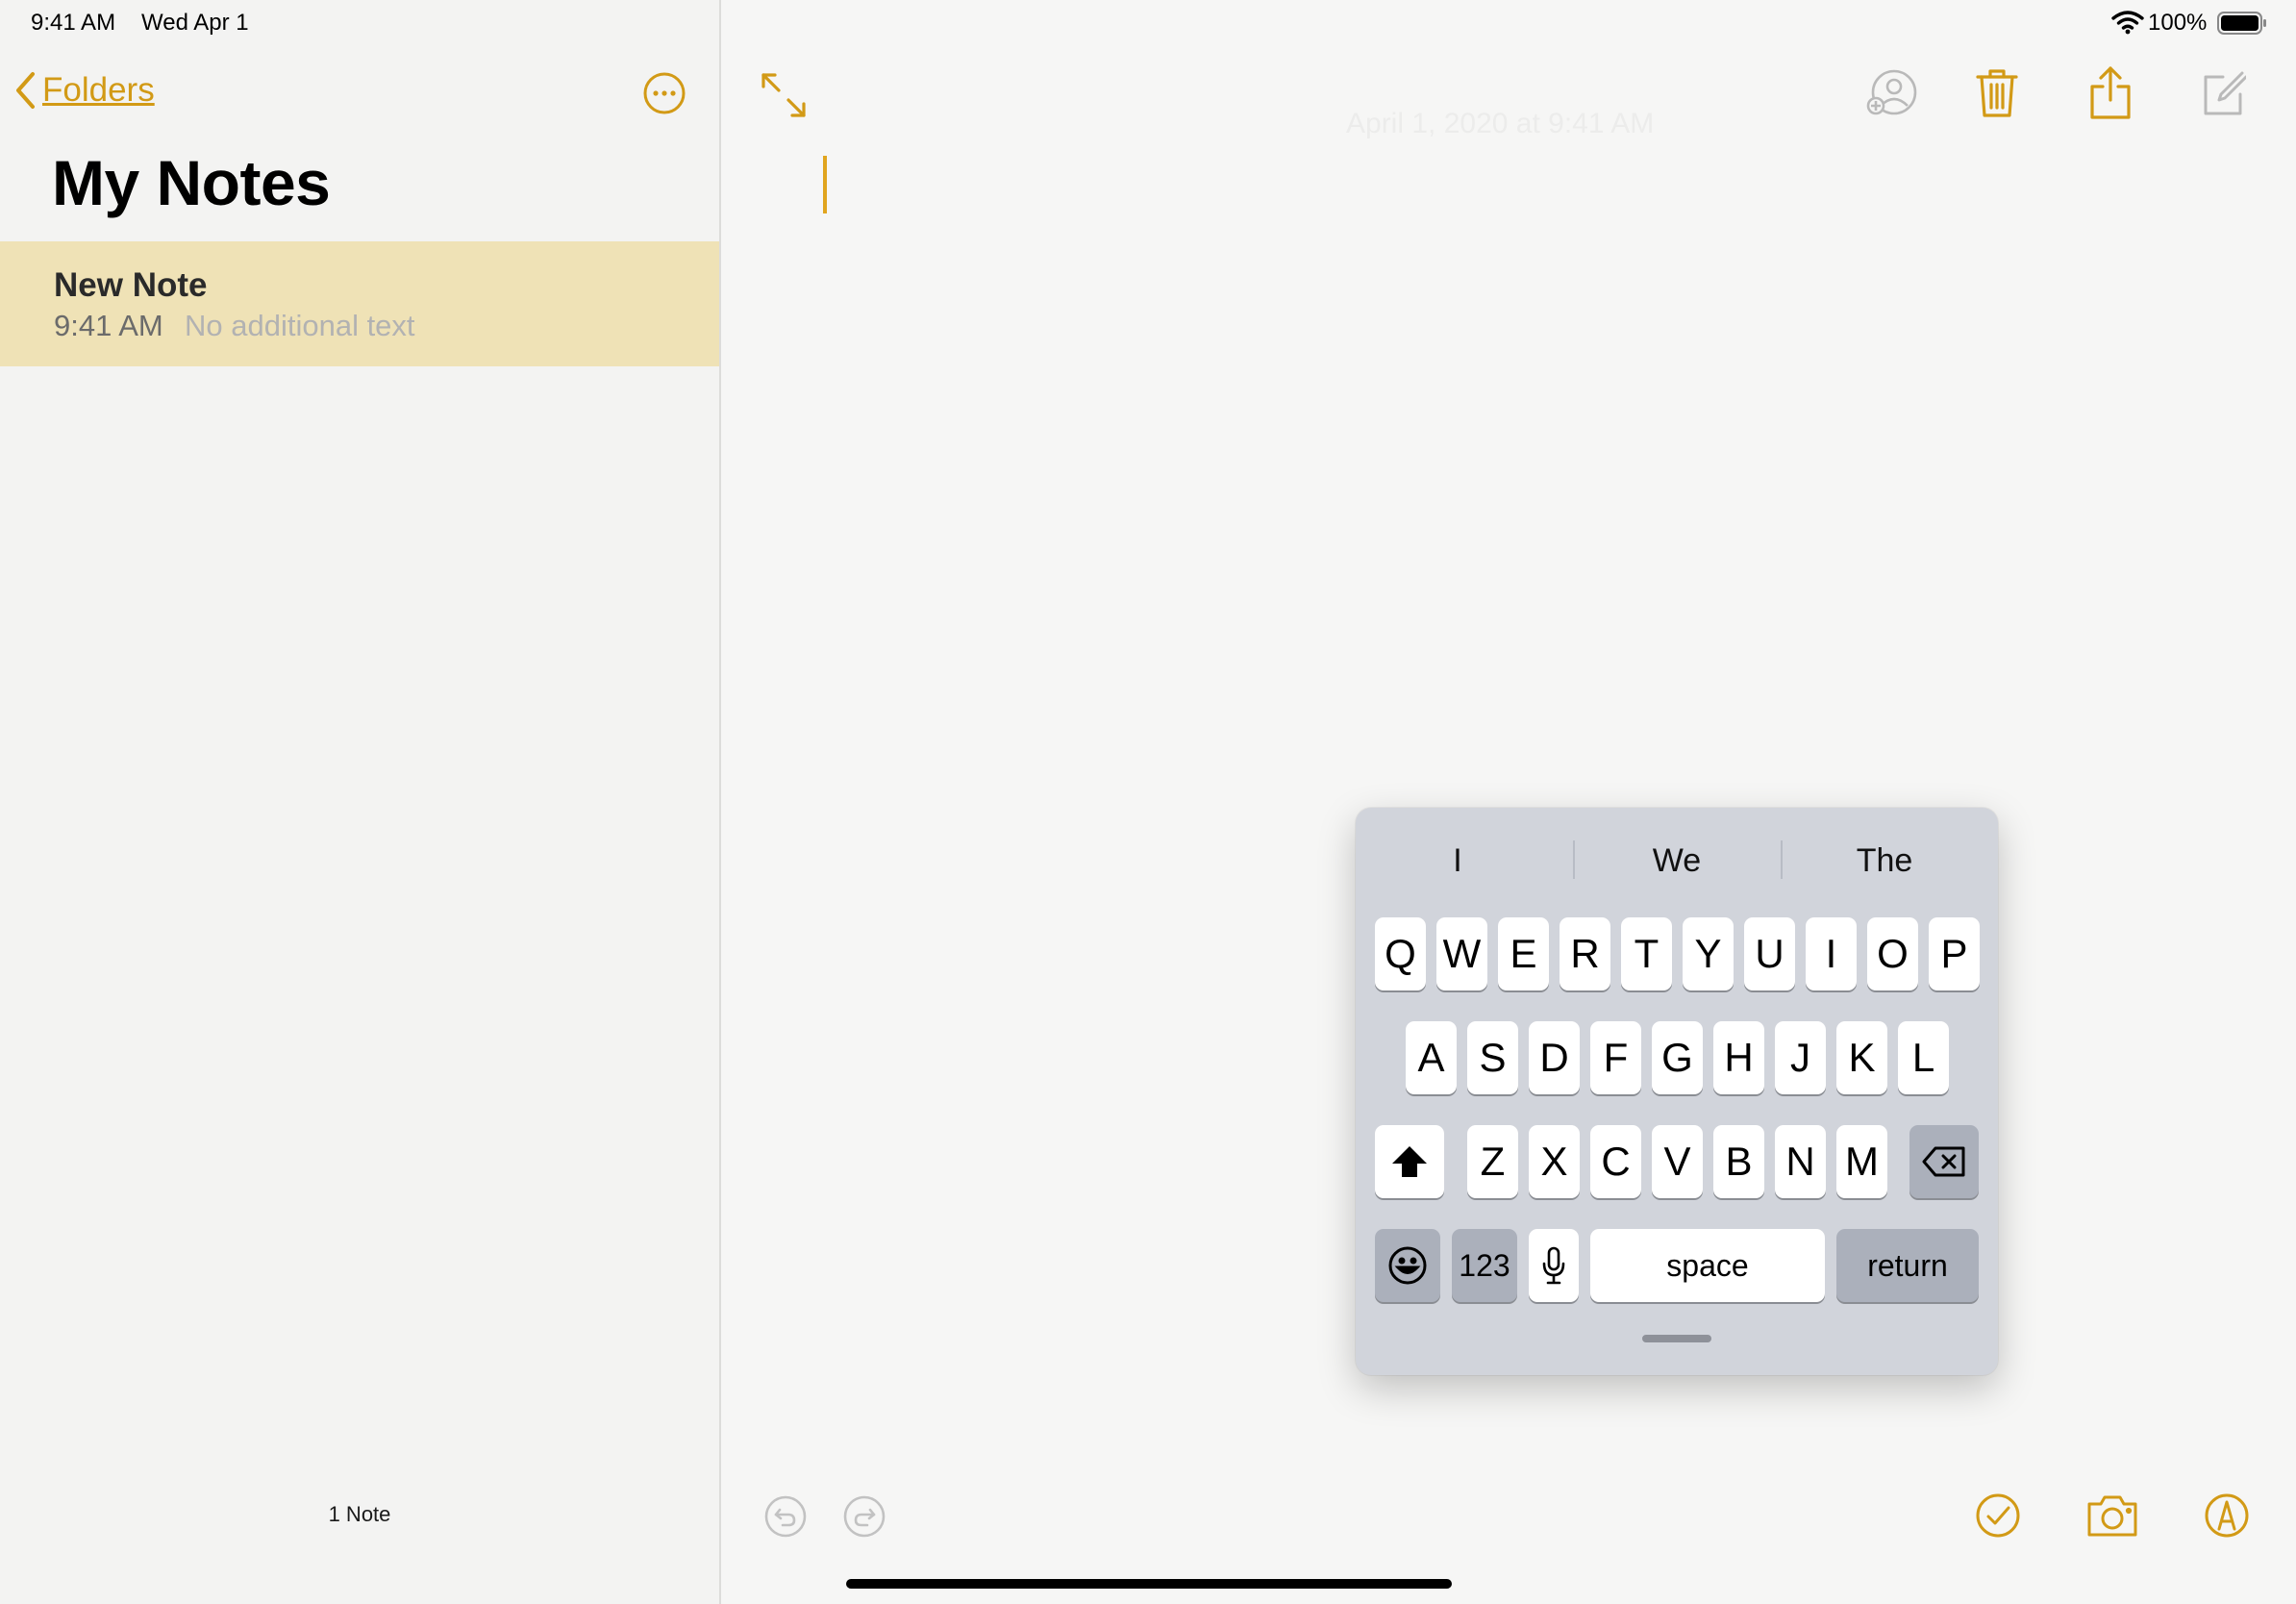  What do you see at coordinates (2178, 23) in the screenshot?
I see `battery-percent: 100%` at bounding box center [2178, 23].